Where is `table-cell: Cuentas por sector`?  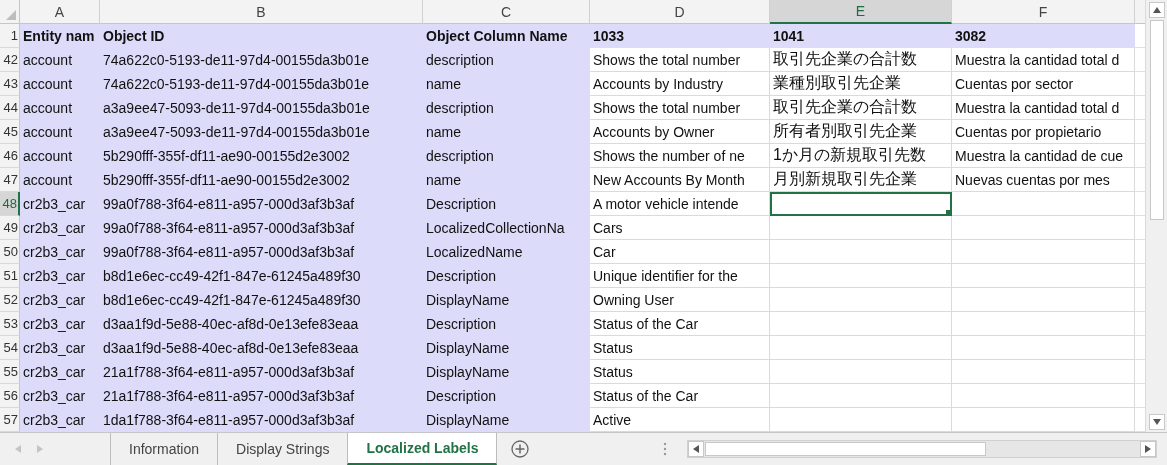
table-cell: Cuentas por sector is located at coordinates (1043, 84).